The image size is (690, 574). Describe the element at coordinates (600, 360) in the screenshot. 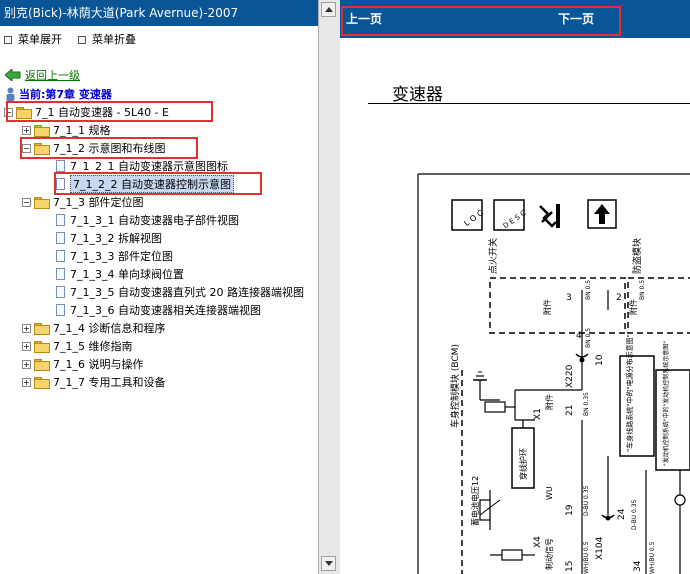

I see `pin-10: 10` at that location.